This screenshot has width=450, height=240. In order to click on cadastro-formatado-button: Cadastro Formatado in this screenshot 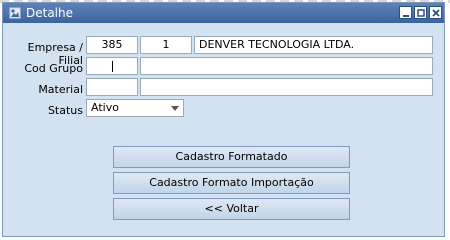, I will do `click(231, 157)`.